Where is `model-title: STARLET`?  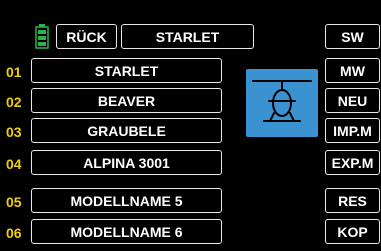 model-title: STARLET is located at coordinates (187, 36).